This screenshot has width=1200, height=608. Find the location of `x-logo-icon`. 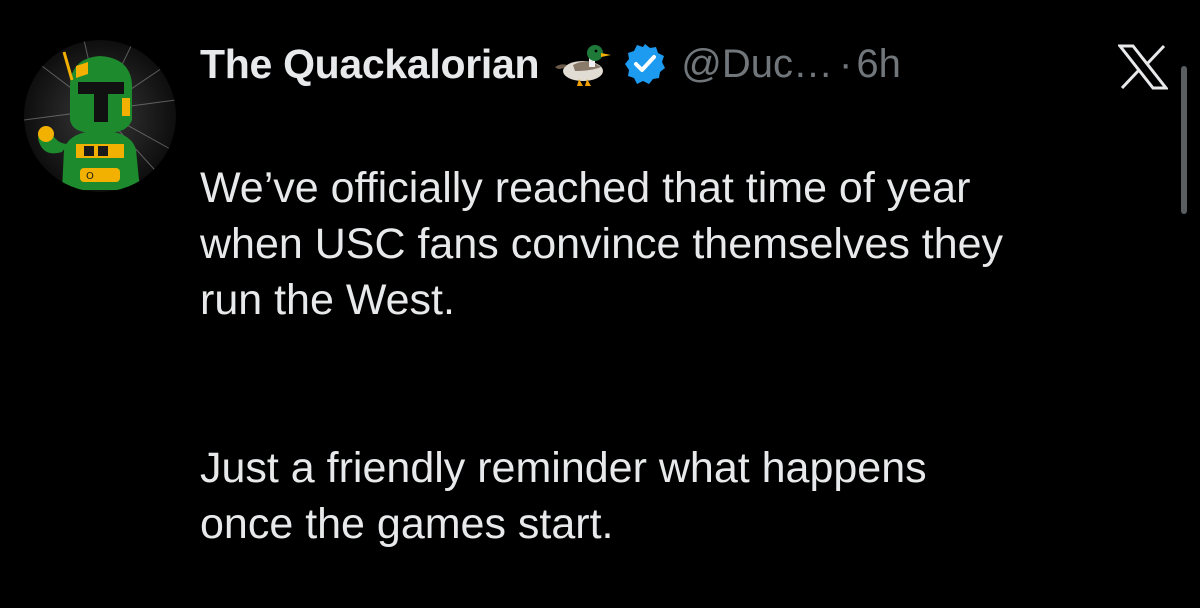

x-logo-icon is located at coordinates (1143, 67).